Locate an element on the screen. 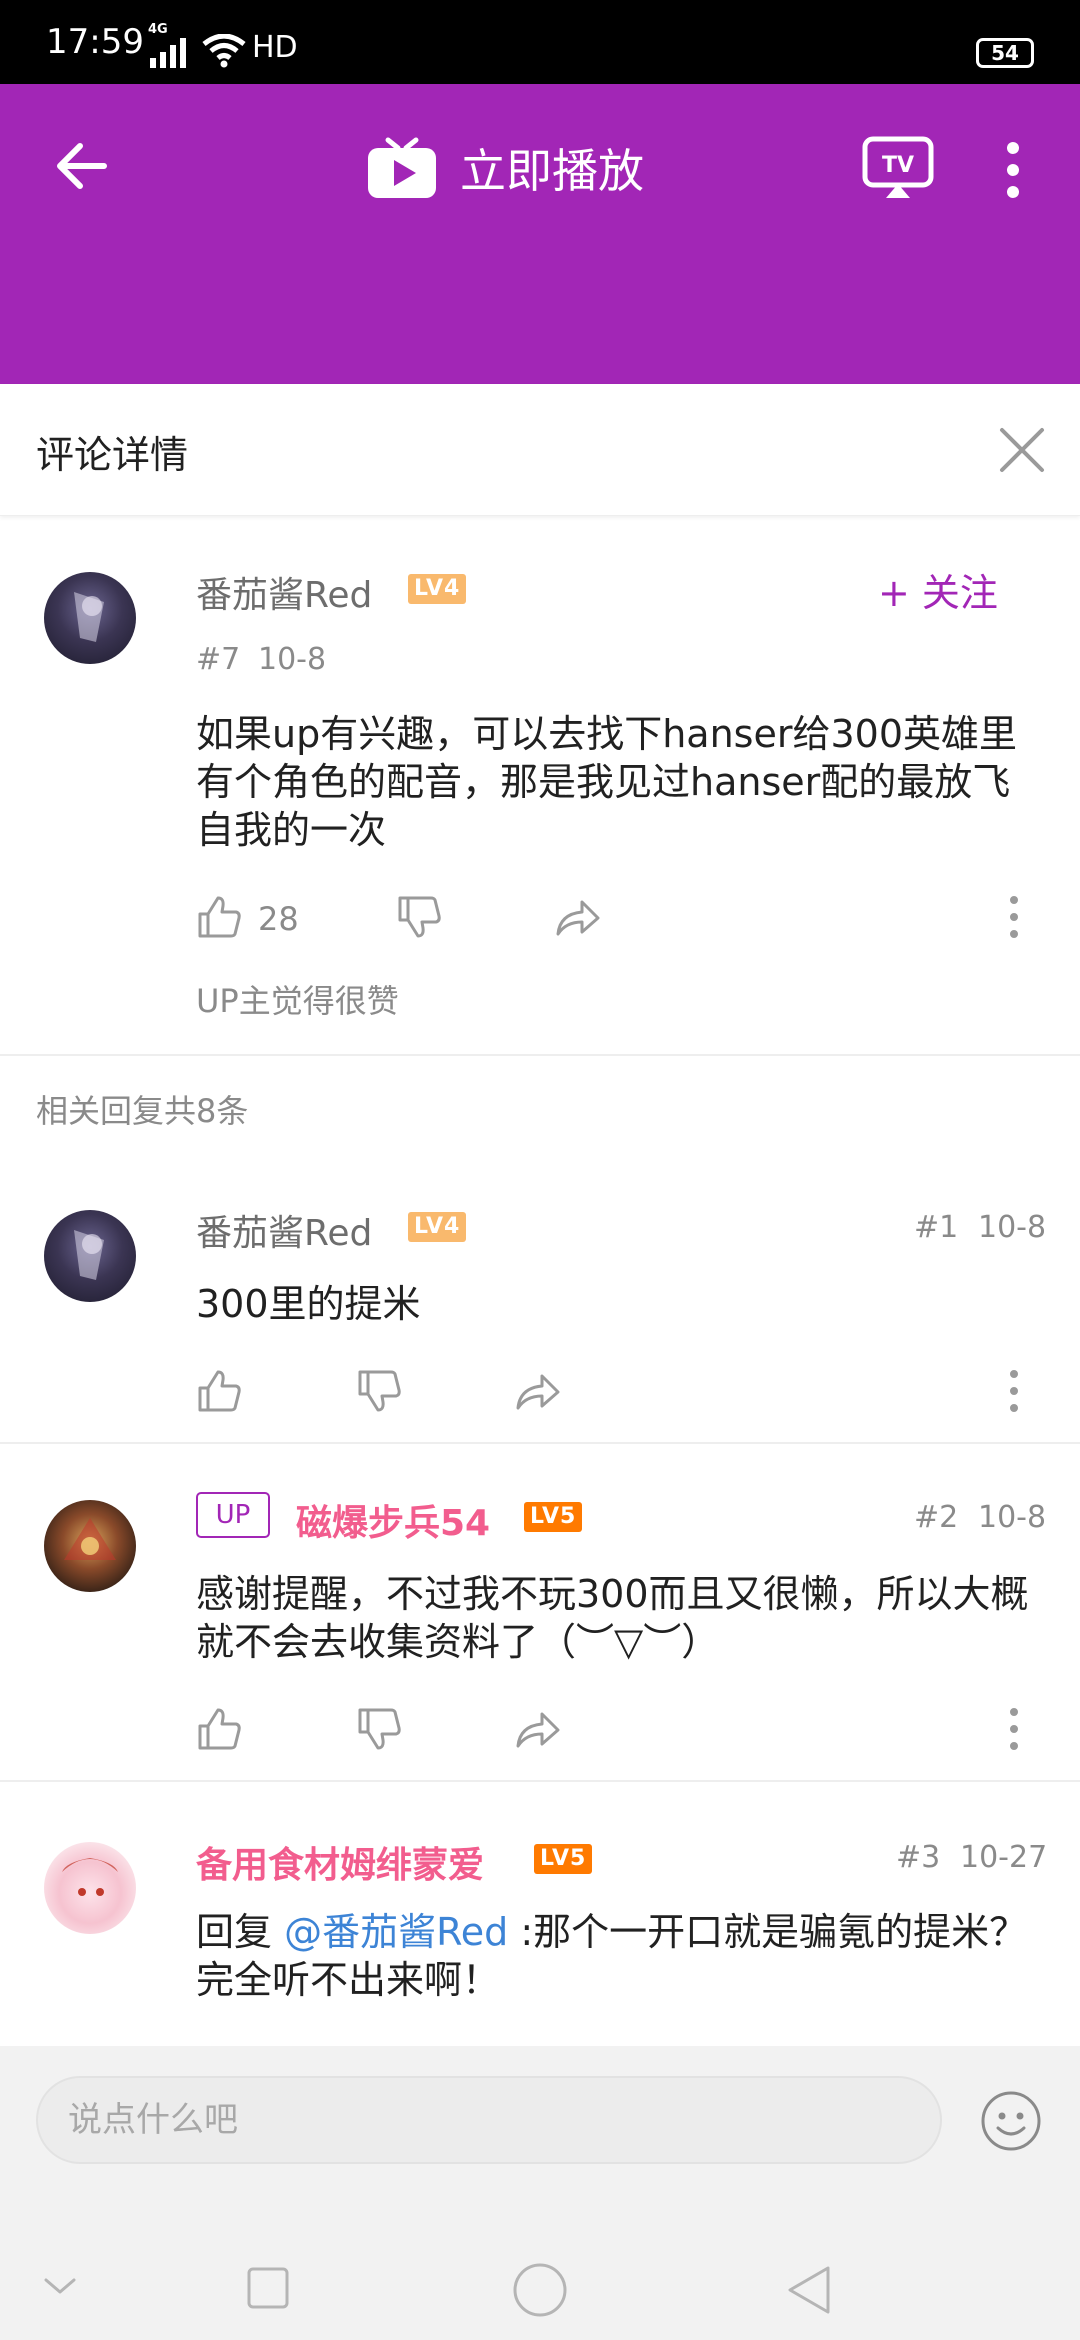  floor-number: #2 is located at coordinates (936, 1517).